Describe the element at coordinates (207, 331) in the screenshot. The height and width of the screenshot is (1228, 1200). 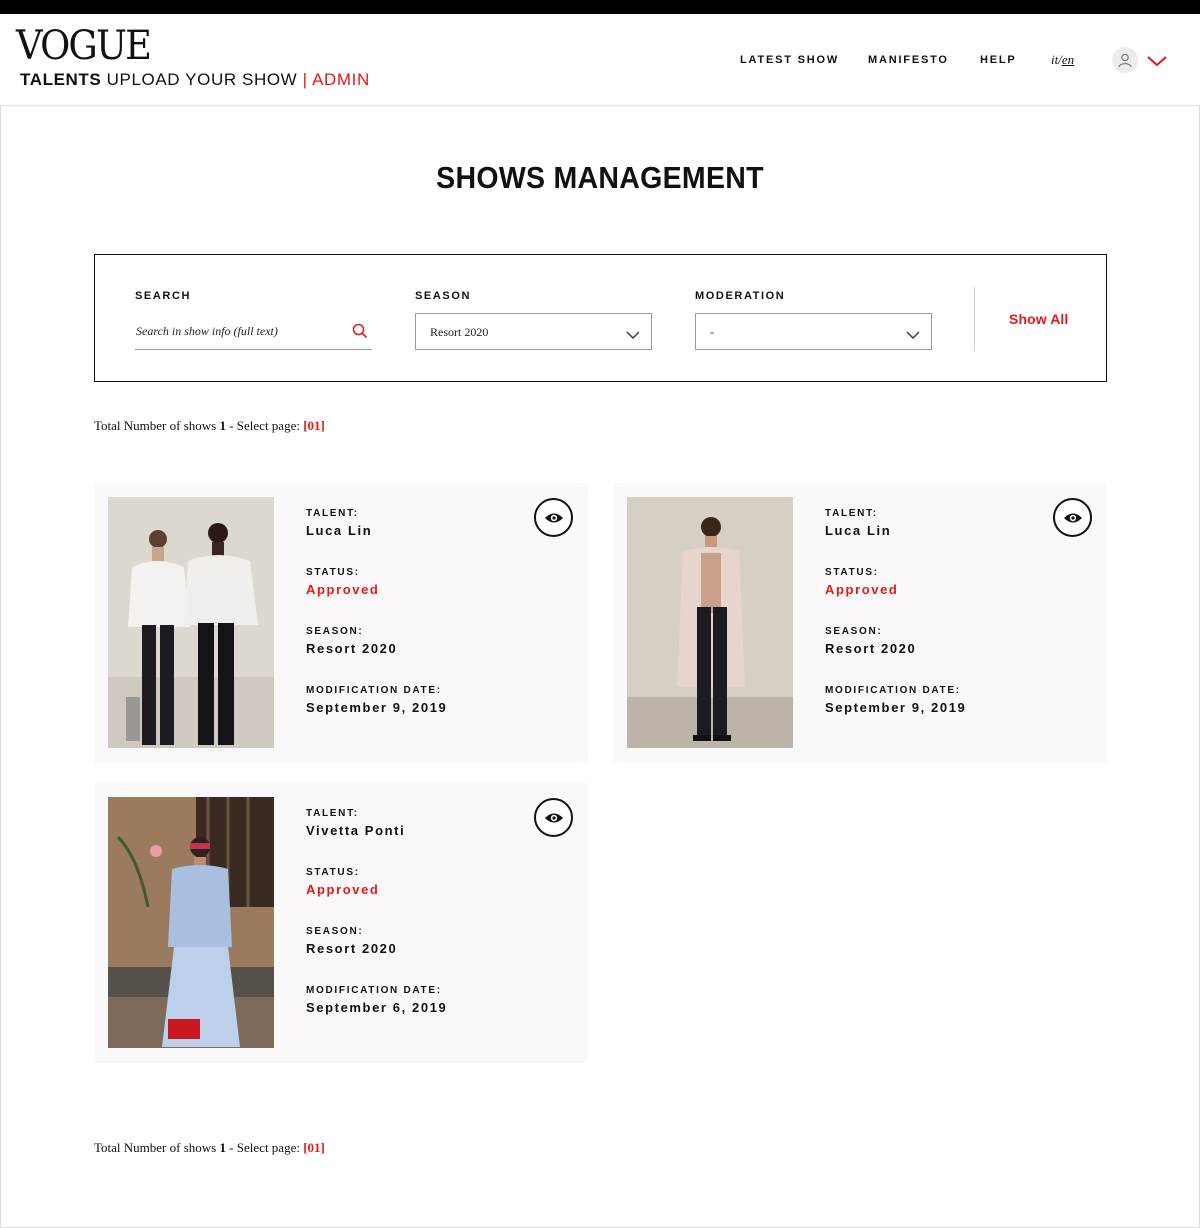
I see `search-placeholder: Search in show info (full text)` at that location.